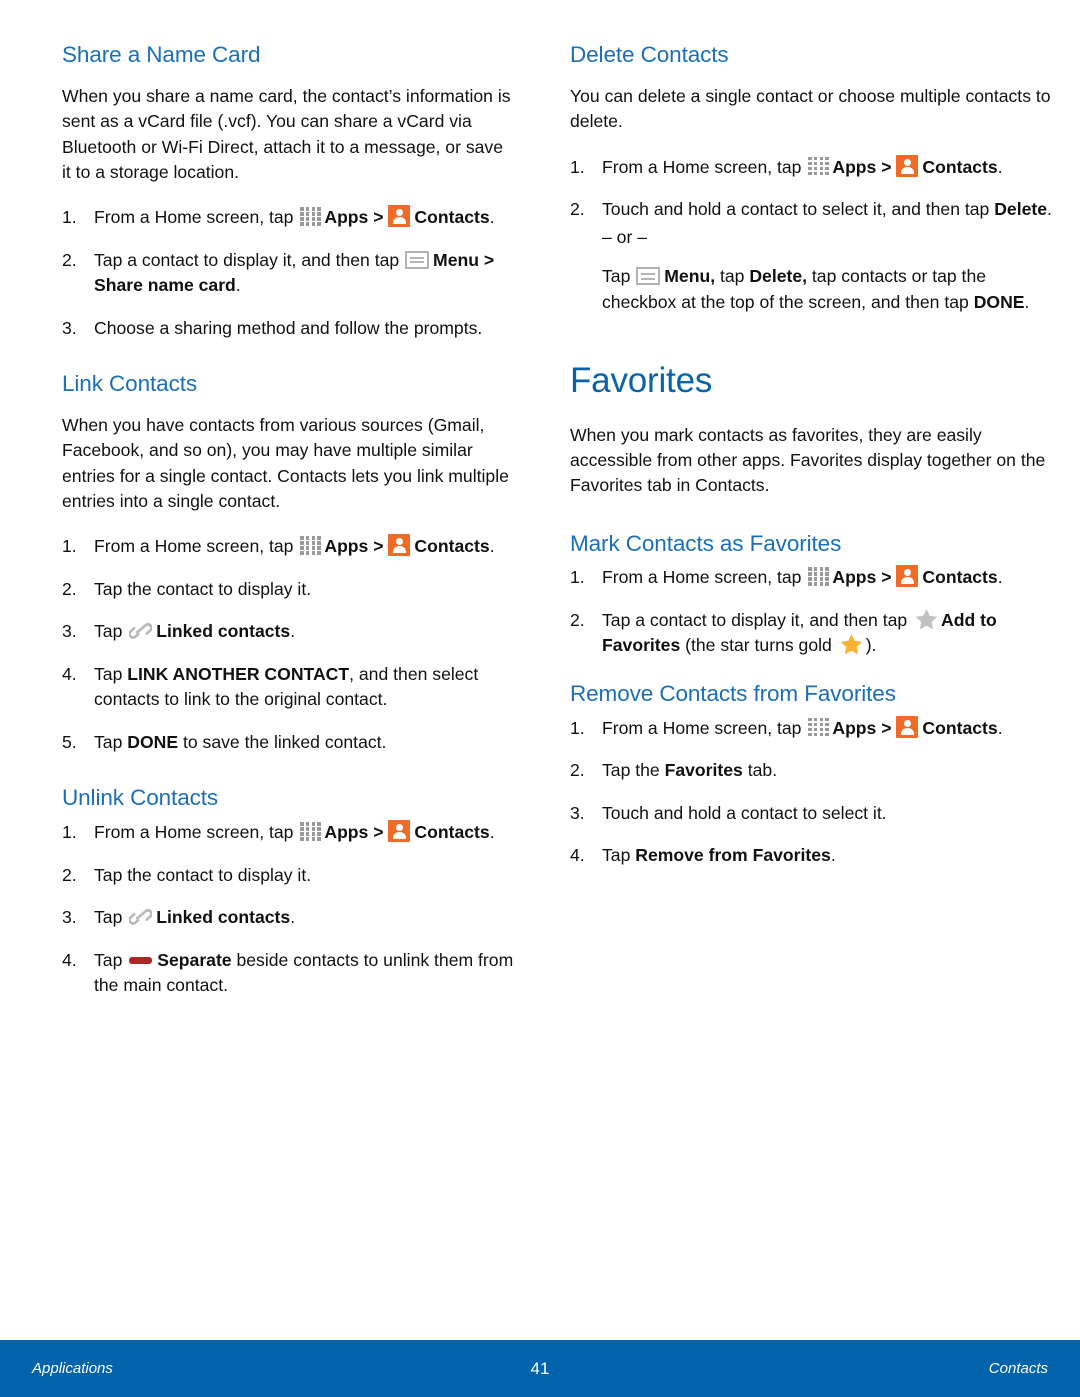 The image size is (1080, 1397). Describe the element at coordinates (732, 276) in the screenshot. I see `alt-step-mid1: tap` at that location.